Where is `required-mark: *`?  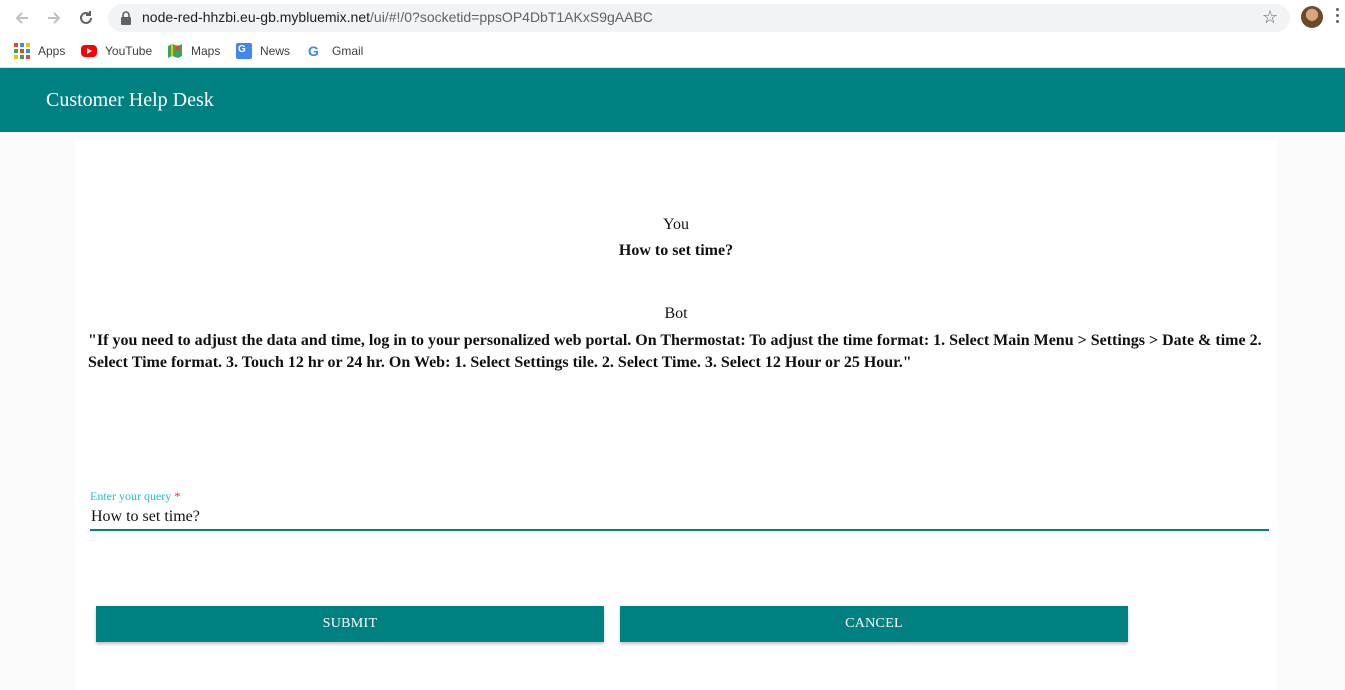
required-mark: * is located at coordinates (177, 496).